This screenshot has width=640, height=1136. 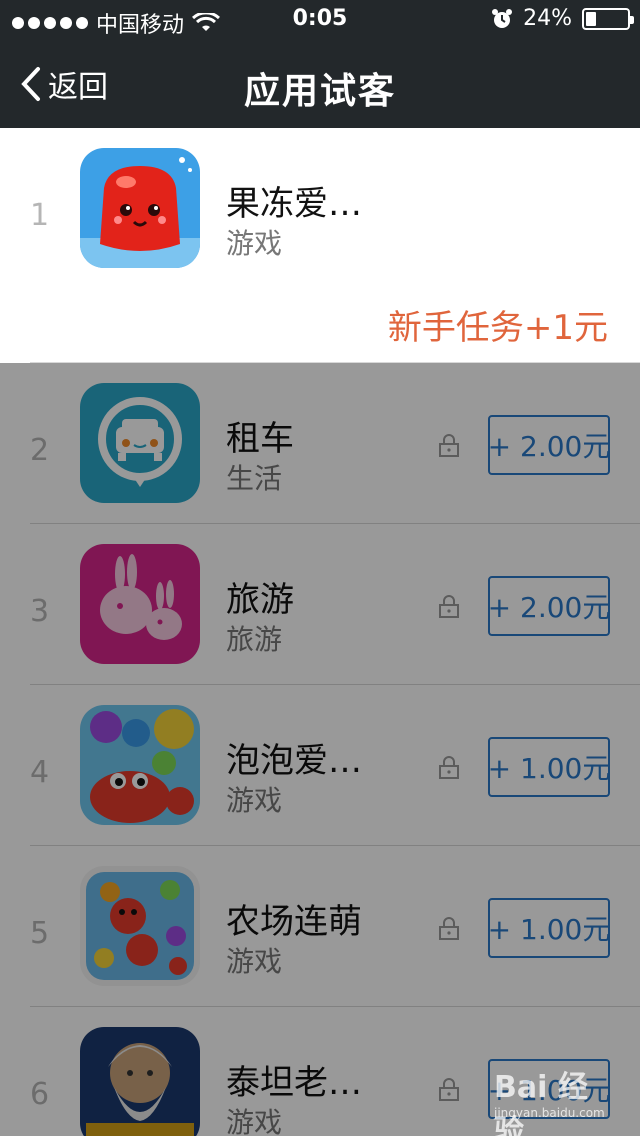 What do you see at coordinates (140, 208) in the screenshot?
I see `jelly-game-icon` at bounding box center [140, 208].